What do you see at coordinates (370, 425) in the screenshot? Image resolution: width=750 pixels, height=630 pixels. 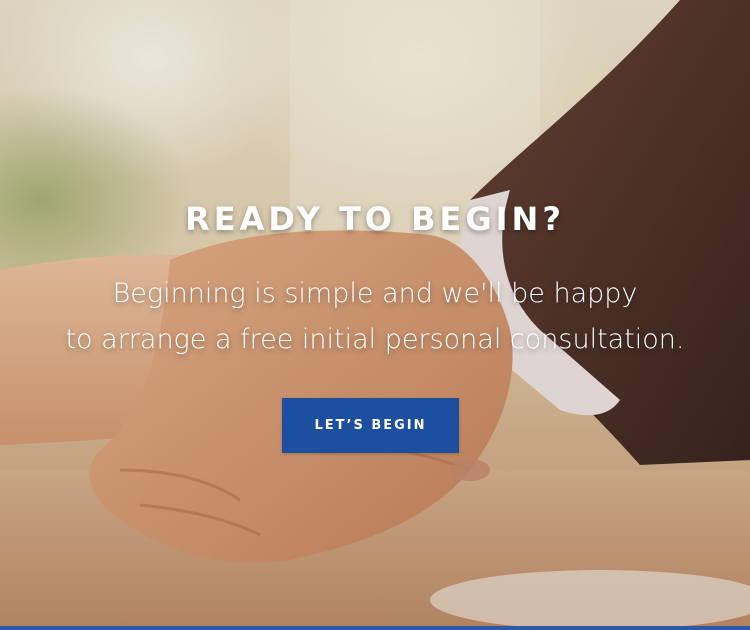 I see `lets-begin-button: LET’S BEGIN` at bounding box center [370, 425].